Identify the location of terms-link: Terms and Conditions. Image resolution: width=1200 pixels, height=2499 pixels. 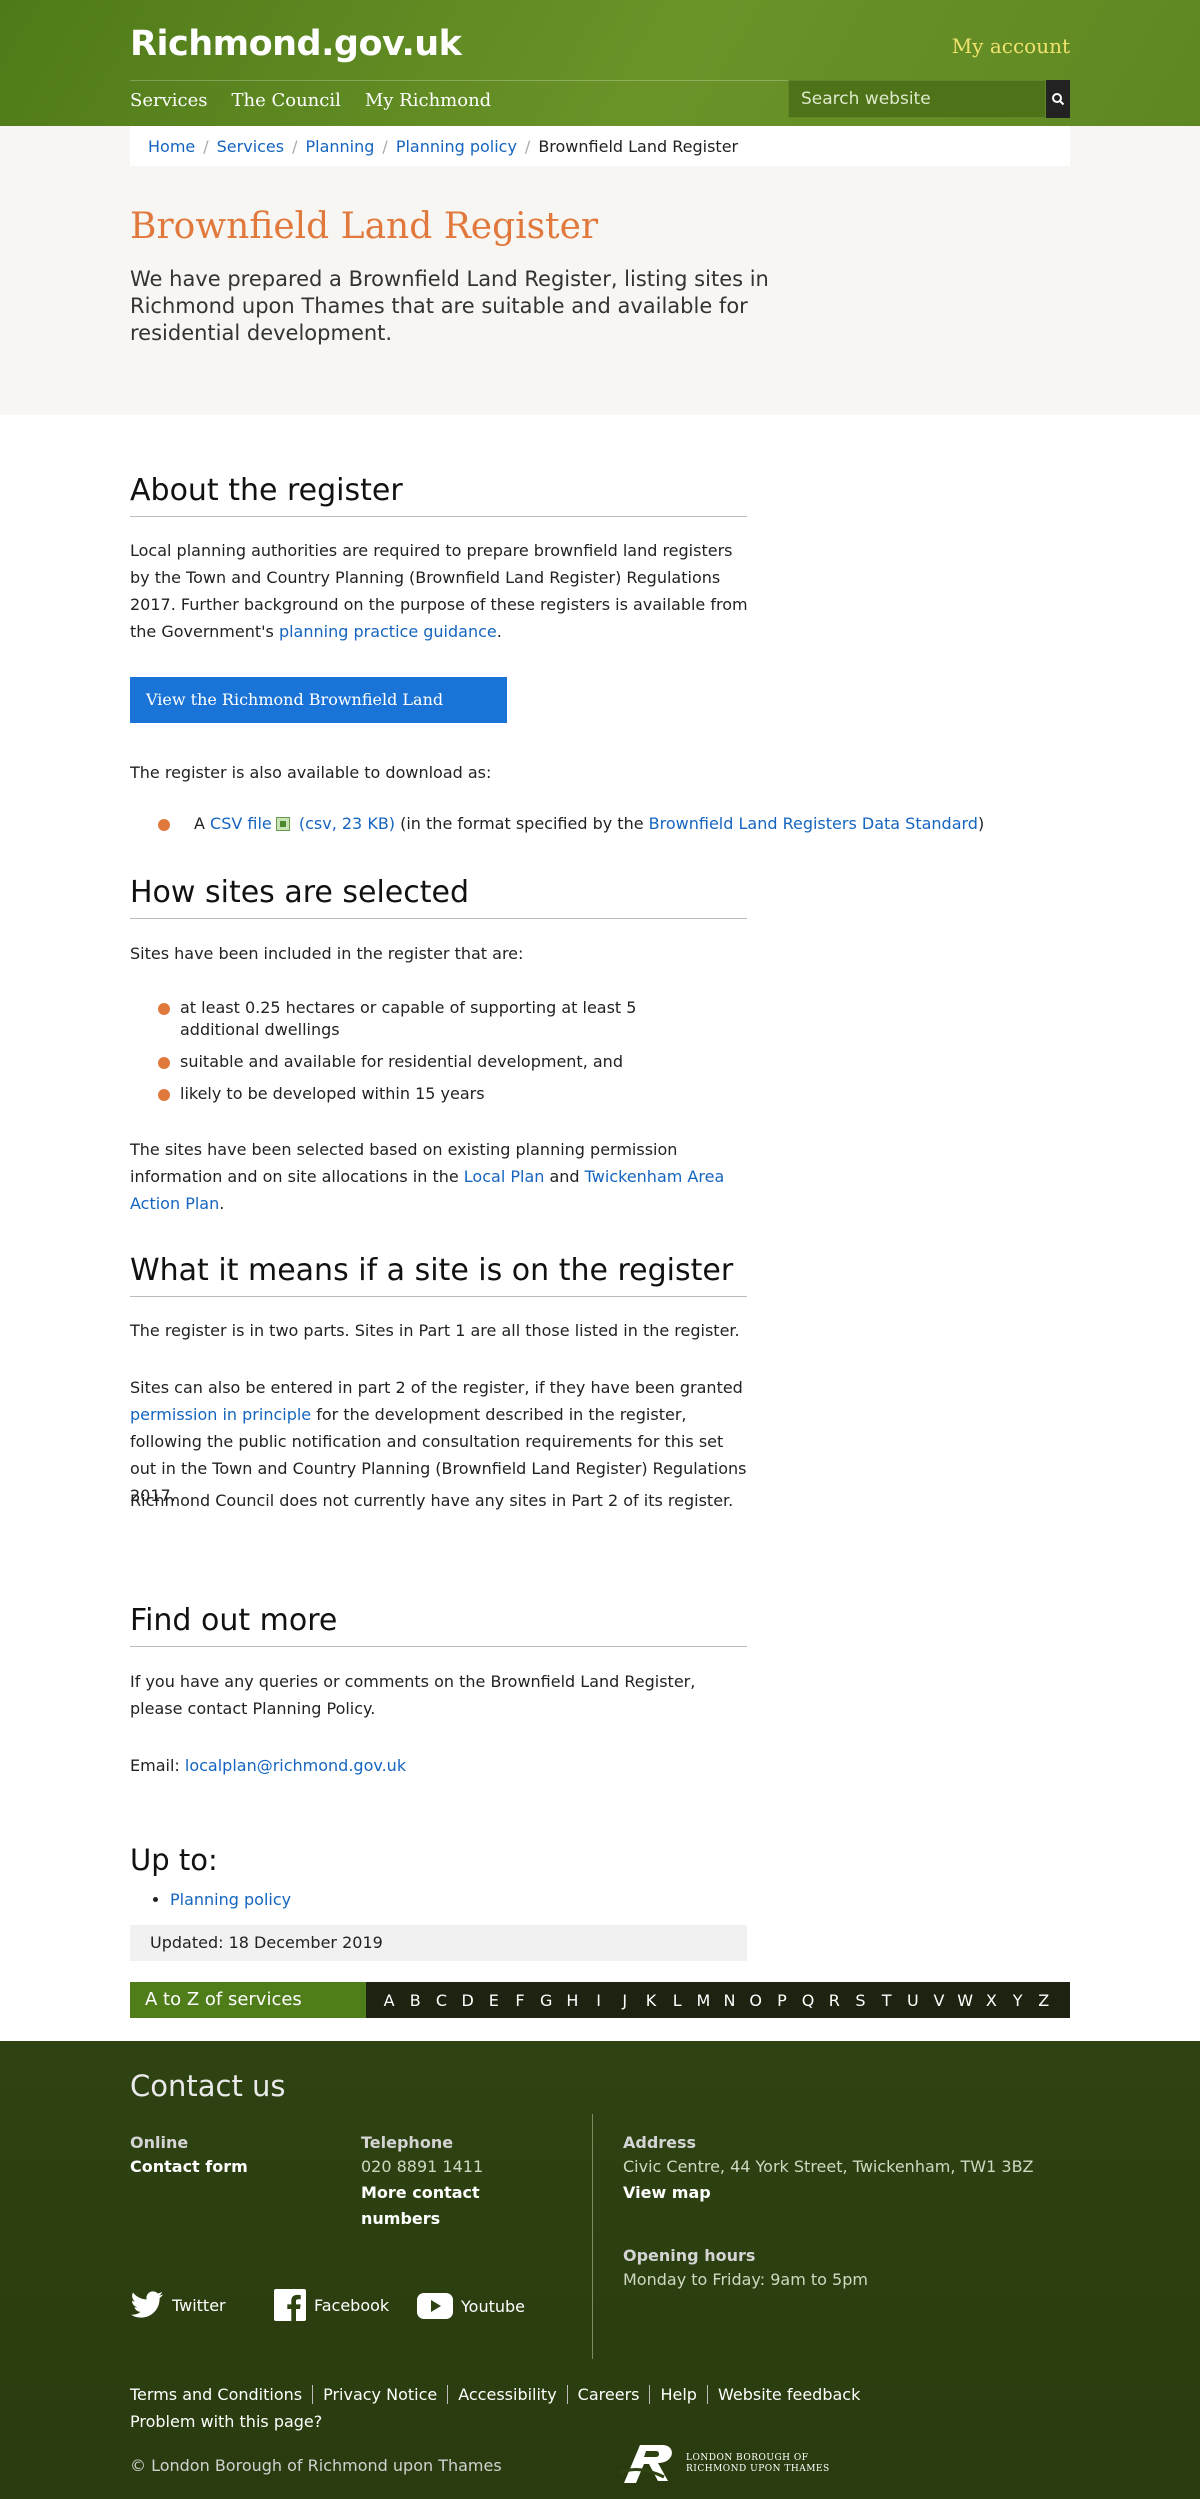
(221, 2394).